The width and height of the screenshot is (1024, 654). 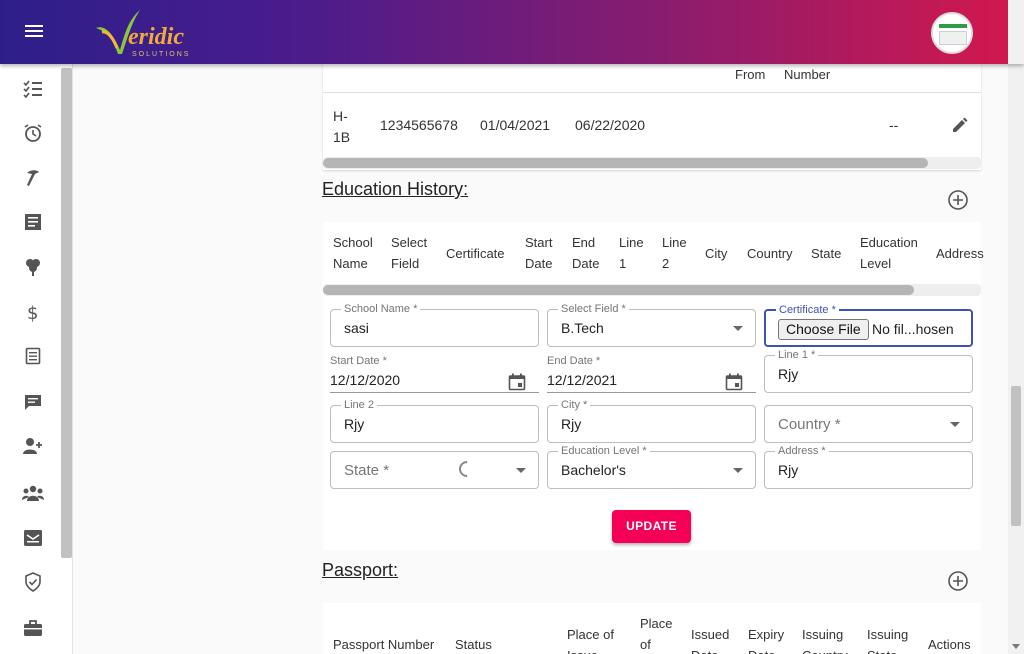 I want to click on education-history-title: Education History:, so click(x=395, y=189).